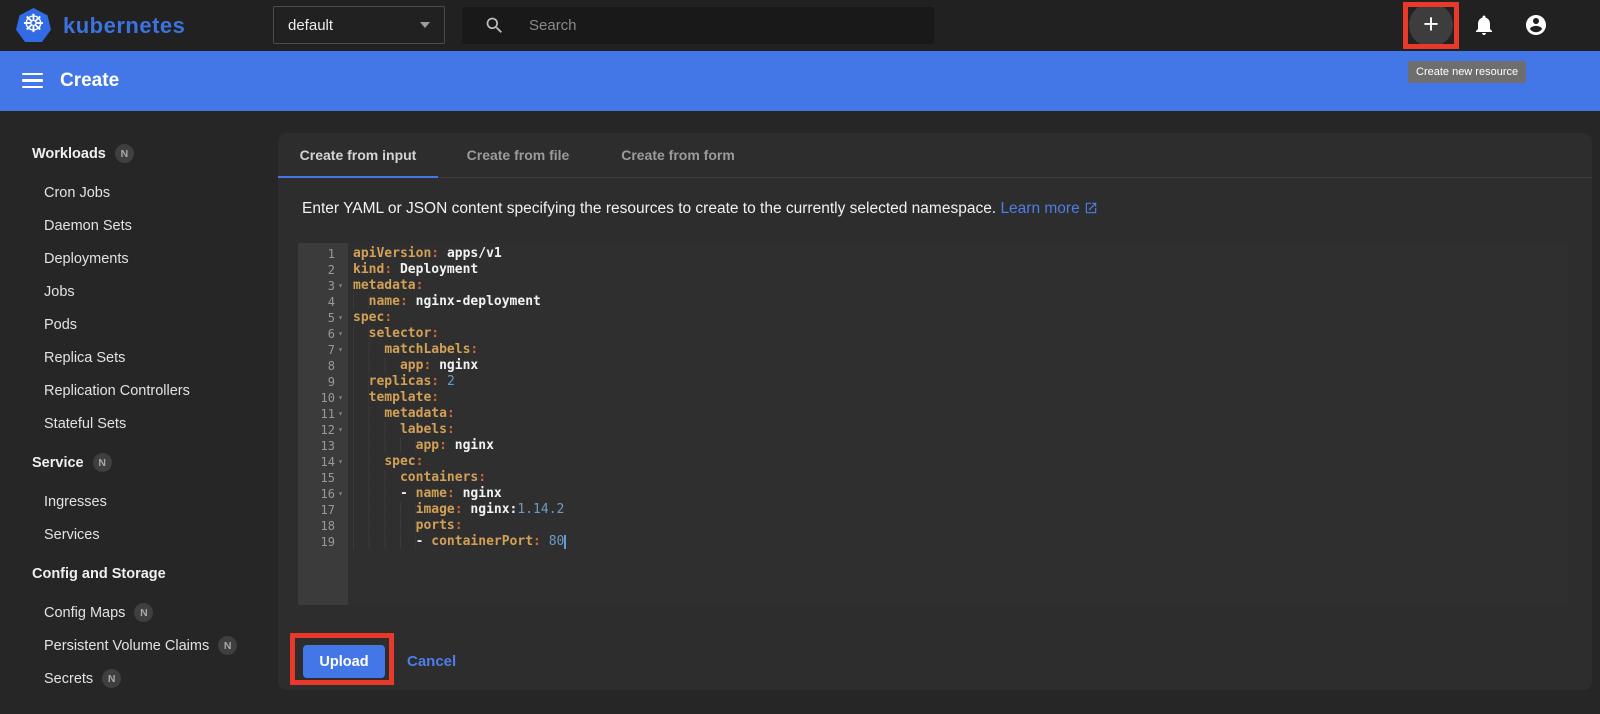 The image size is (1600, 714). I want to click on code-line-18: ports:, so click(960, 526).